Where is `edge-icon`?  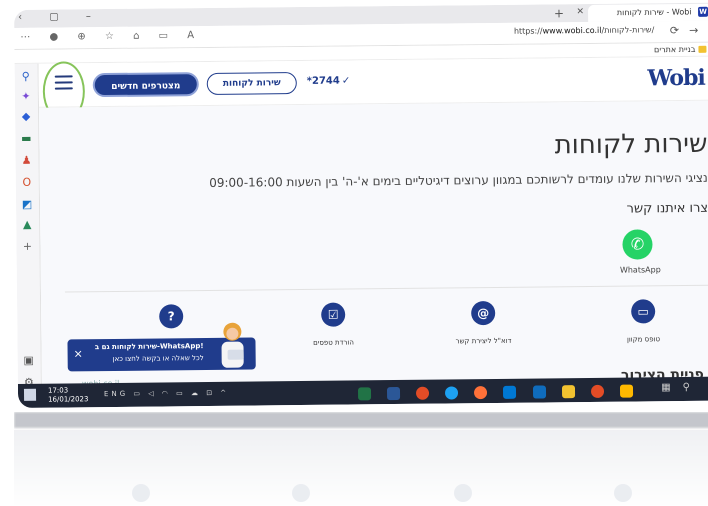 edge-icon is located at coordinates (452, 393).